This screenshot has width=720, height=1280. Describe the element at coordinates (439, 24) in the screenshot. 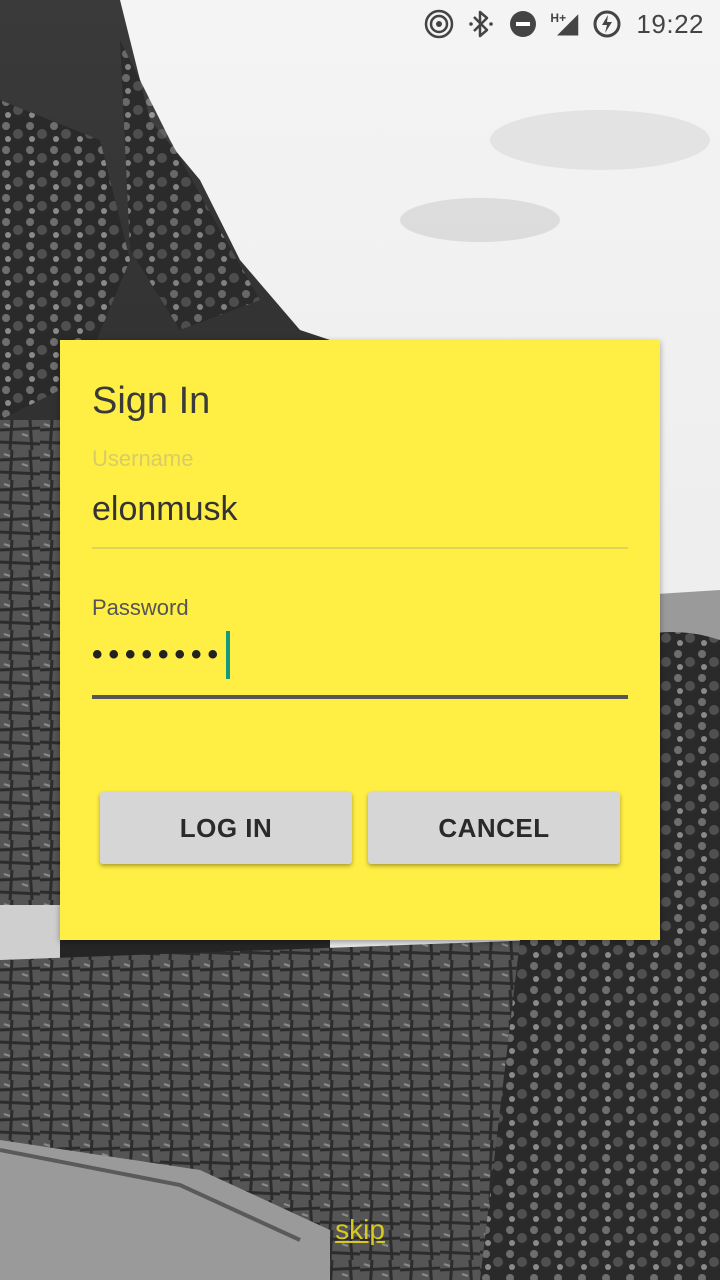

I see `hotspot-icon` at that location.